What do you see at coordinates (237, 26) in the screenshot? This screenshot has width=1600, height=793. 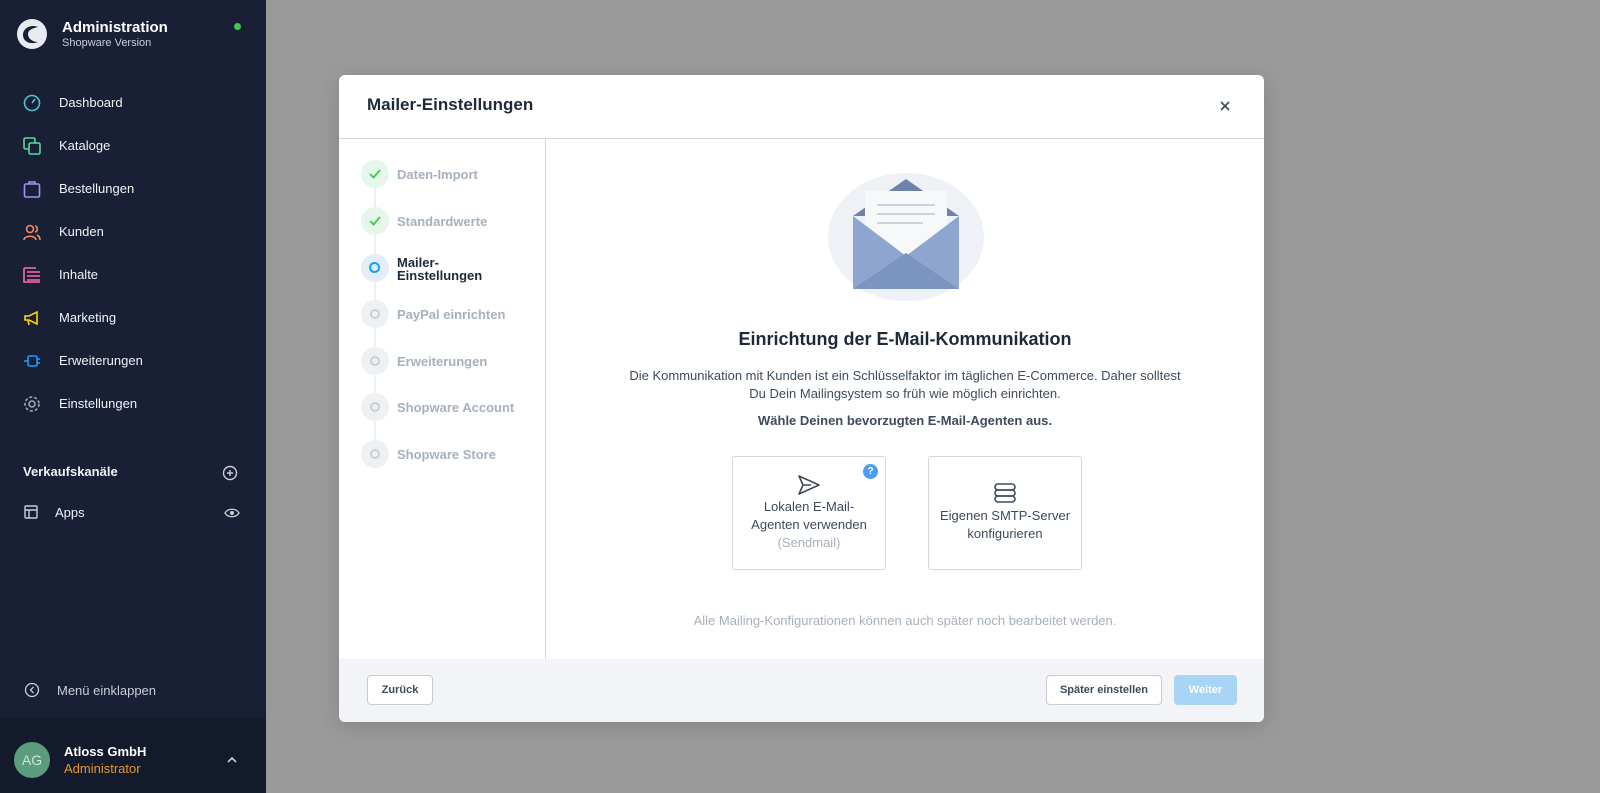 I see `status-dot` at bounding box center [237, 26].